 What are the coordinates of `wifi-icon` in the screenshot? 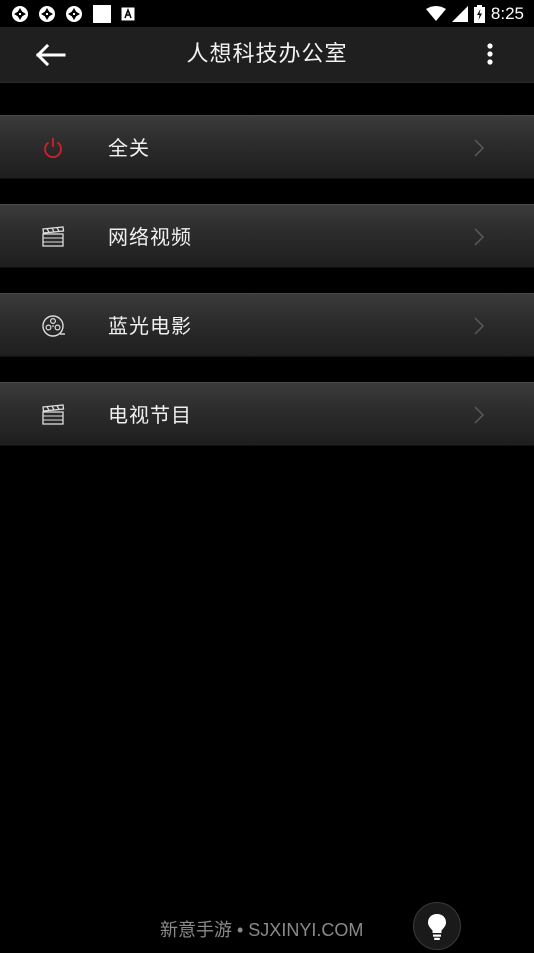 It's located at (435, 13).